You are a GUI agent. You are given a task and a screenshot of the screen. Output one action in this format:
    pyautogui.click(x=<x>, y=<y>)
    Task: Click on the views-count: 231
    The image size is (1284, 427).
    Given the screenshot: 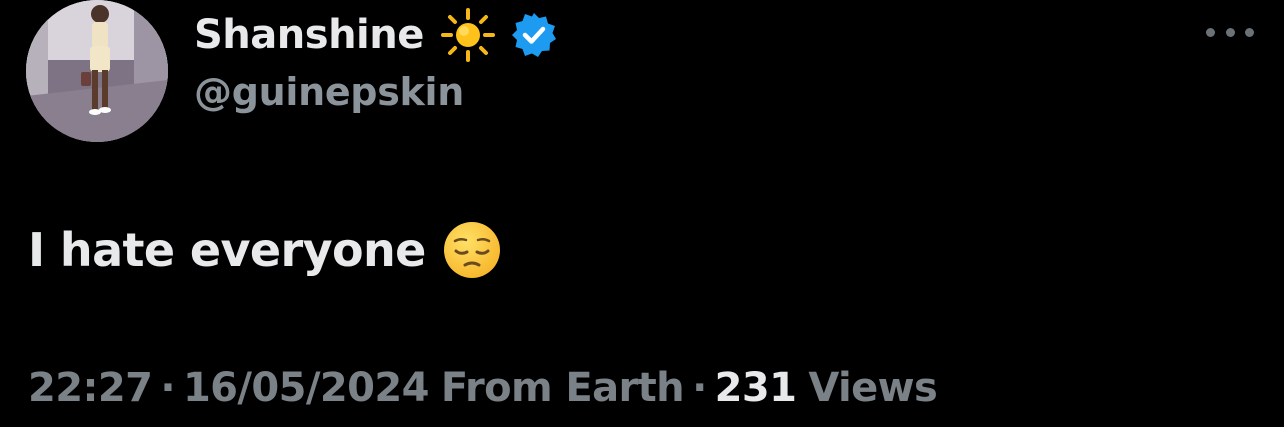 What is the action you would take?
    pyautogui.click(x=756, y=388)
    